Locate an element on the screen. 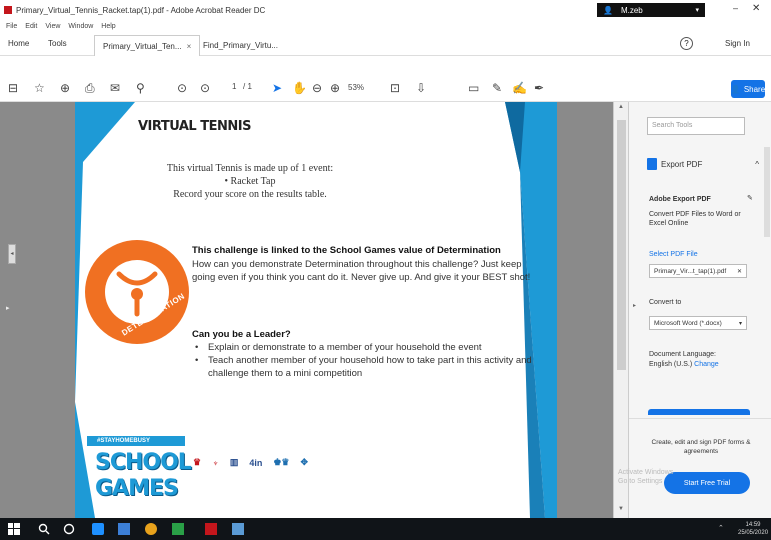 The height and width of the screenshot is (540, 771). chrome-icon is located at coordinates (151, 529).